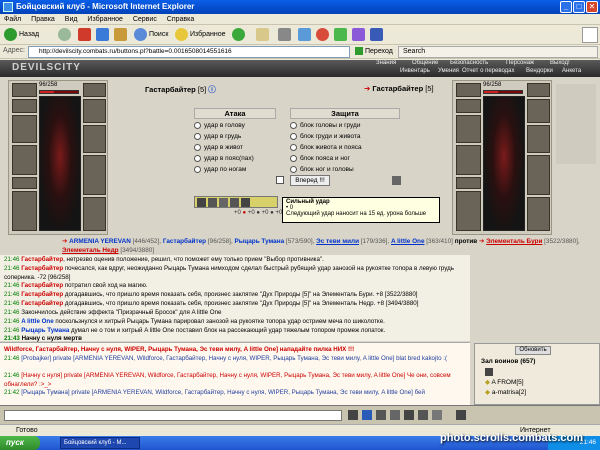 This screenshot has width=600, height=450. I want to click on defense-option: блок груди и живота, so click(345, 136).